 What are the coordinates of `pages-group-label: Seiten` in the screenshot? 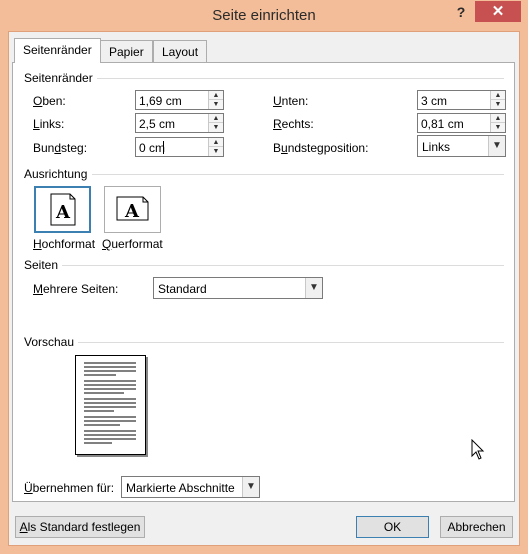 It's located at (43, 265).